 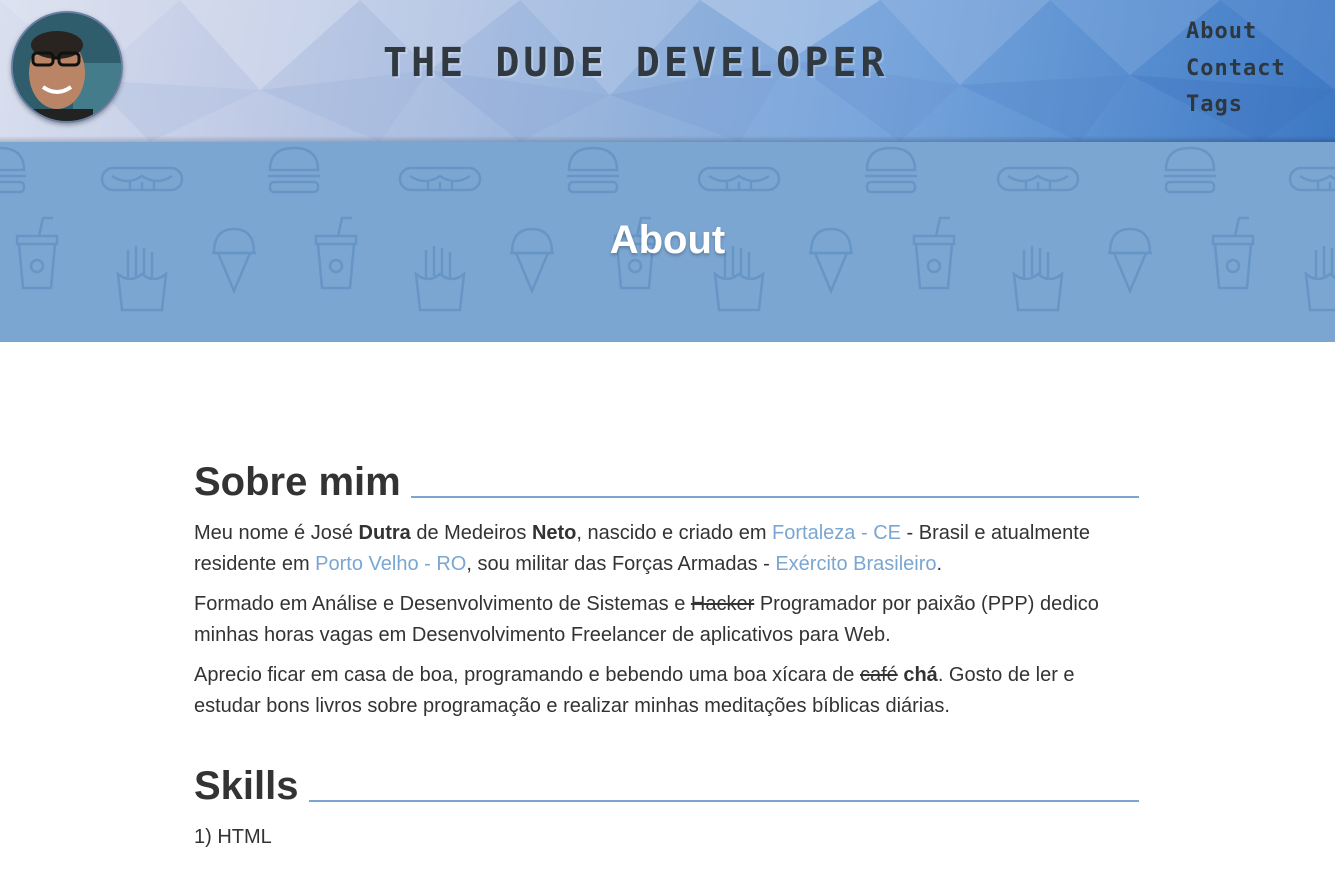 I want to click on bold-text: Neto, so click(x=554, y=533).